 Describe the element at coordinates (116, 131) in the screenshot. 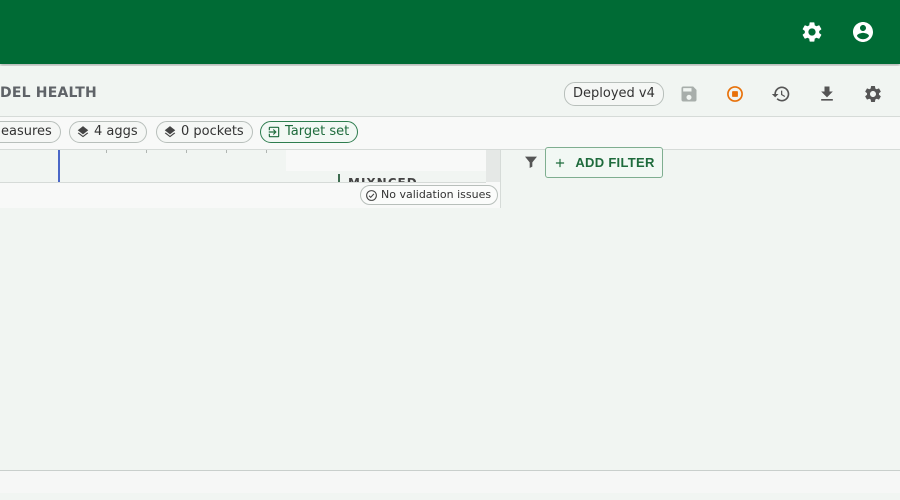

I see `aggs-chip-label: 4 aggs` at that location.